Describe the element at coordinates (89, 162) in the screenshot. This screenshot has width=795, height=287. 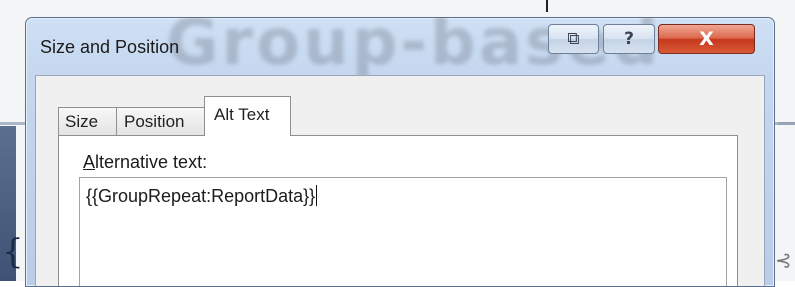
I see `label-accesskey: A` at that location.